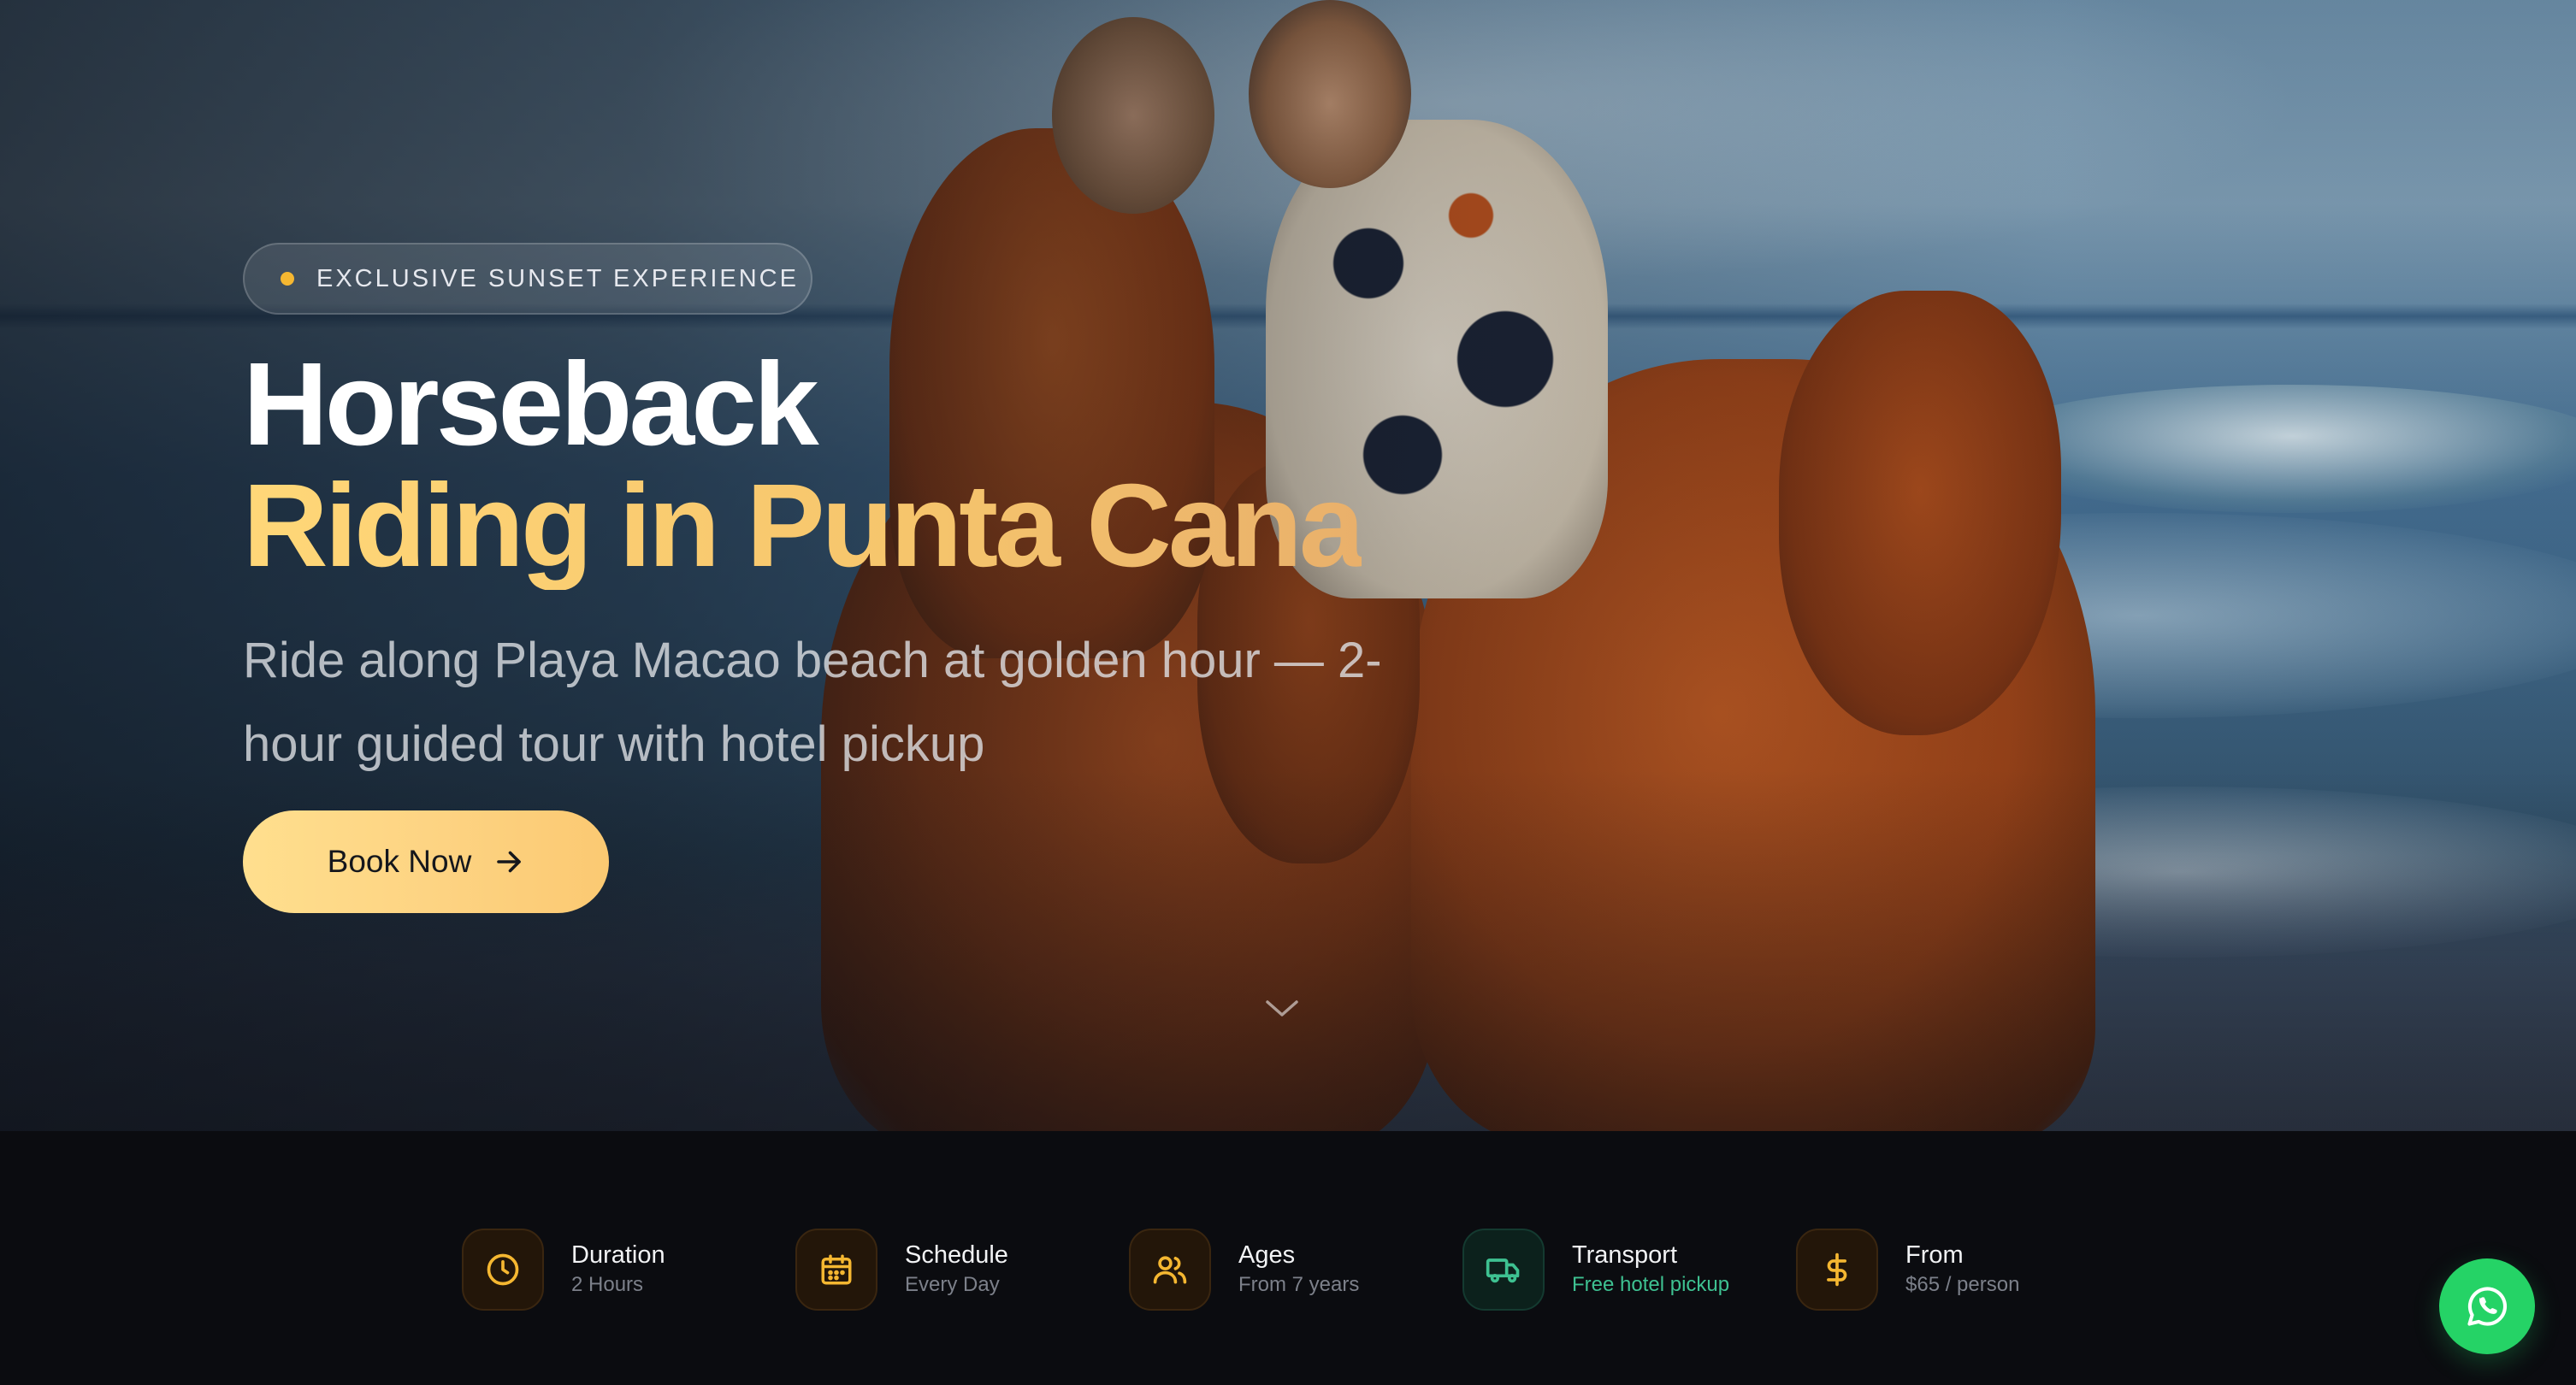 Image resolution: width=2576 pixels, height=1385 pixels. I want to click on feature-transport: Transport Free hotel pickup, so click(1595, 1270).